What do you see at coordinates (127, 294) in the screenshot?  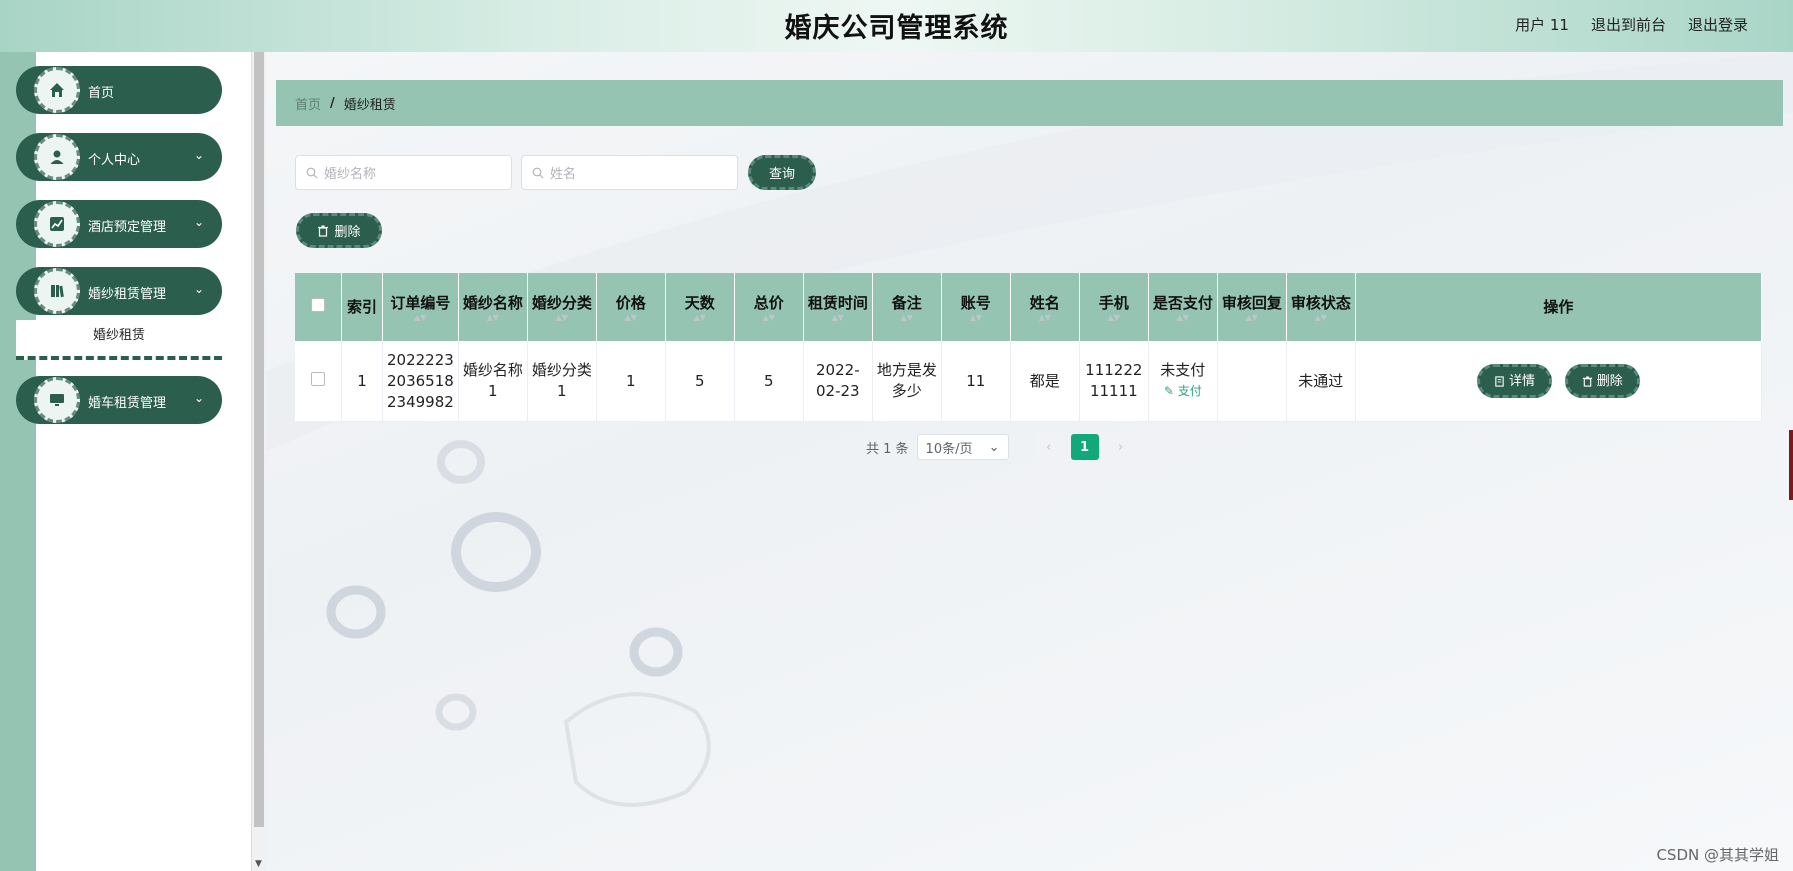 I see `sidebar-item-label: 婚纱租赁管理` at bounding box center [127, 294].